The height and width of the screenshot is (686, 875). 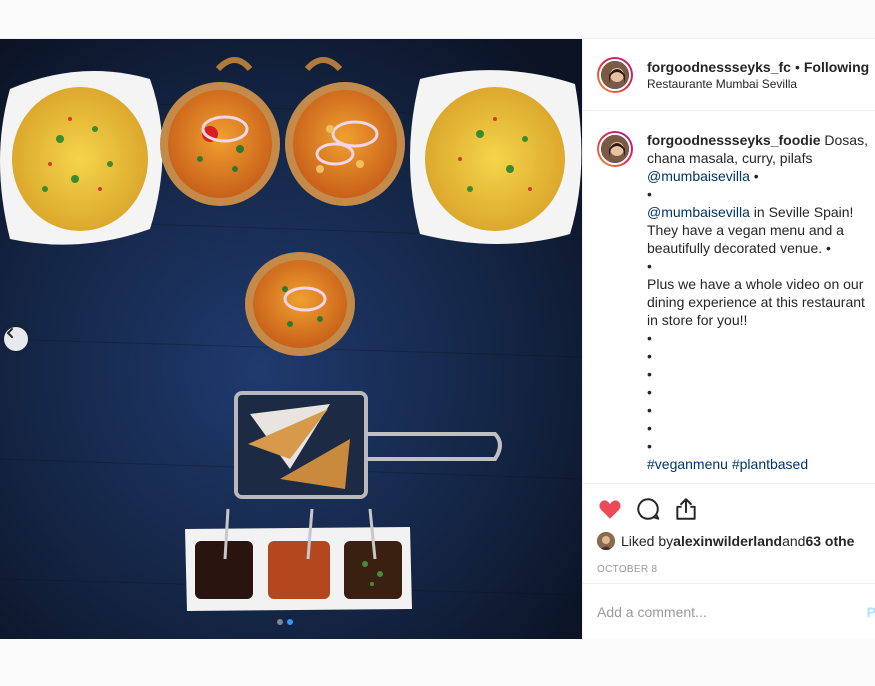 What do you see at coordinates (836, 67) in the screenshot?
I see `following-button: Following` at bounding box center [836, 67].